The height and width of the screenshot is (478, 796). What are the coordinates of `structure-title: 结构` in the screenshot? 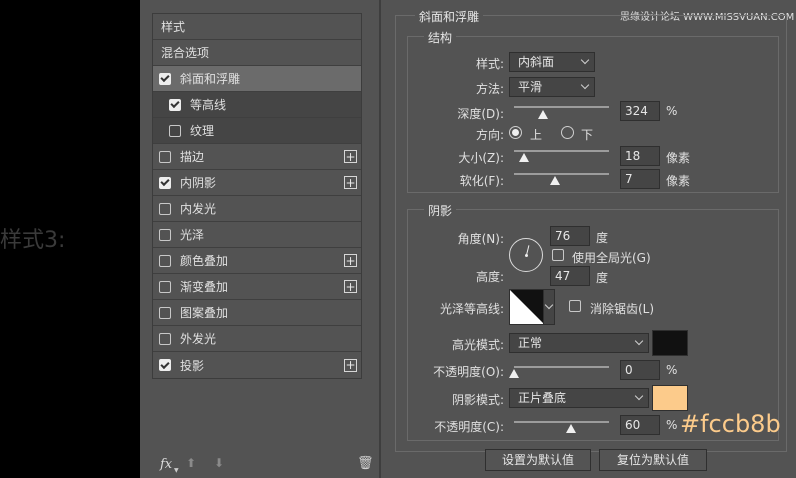 It's located at (440, 37).